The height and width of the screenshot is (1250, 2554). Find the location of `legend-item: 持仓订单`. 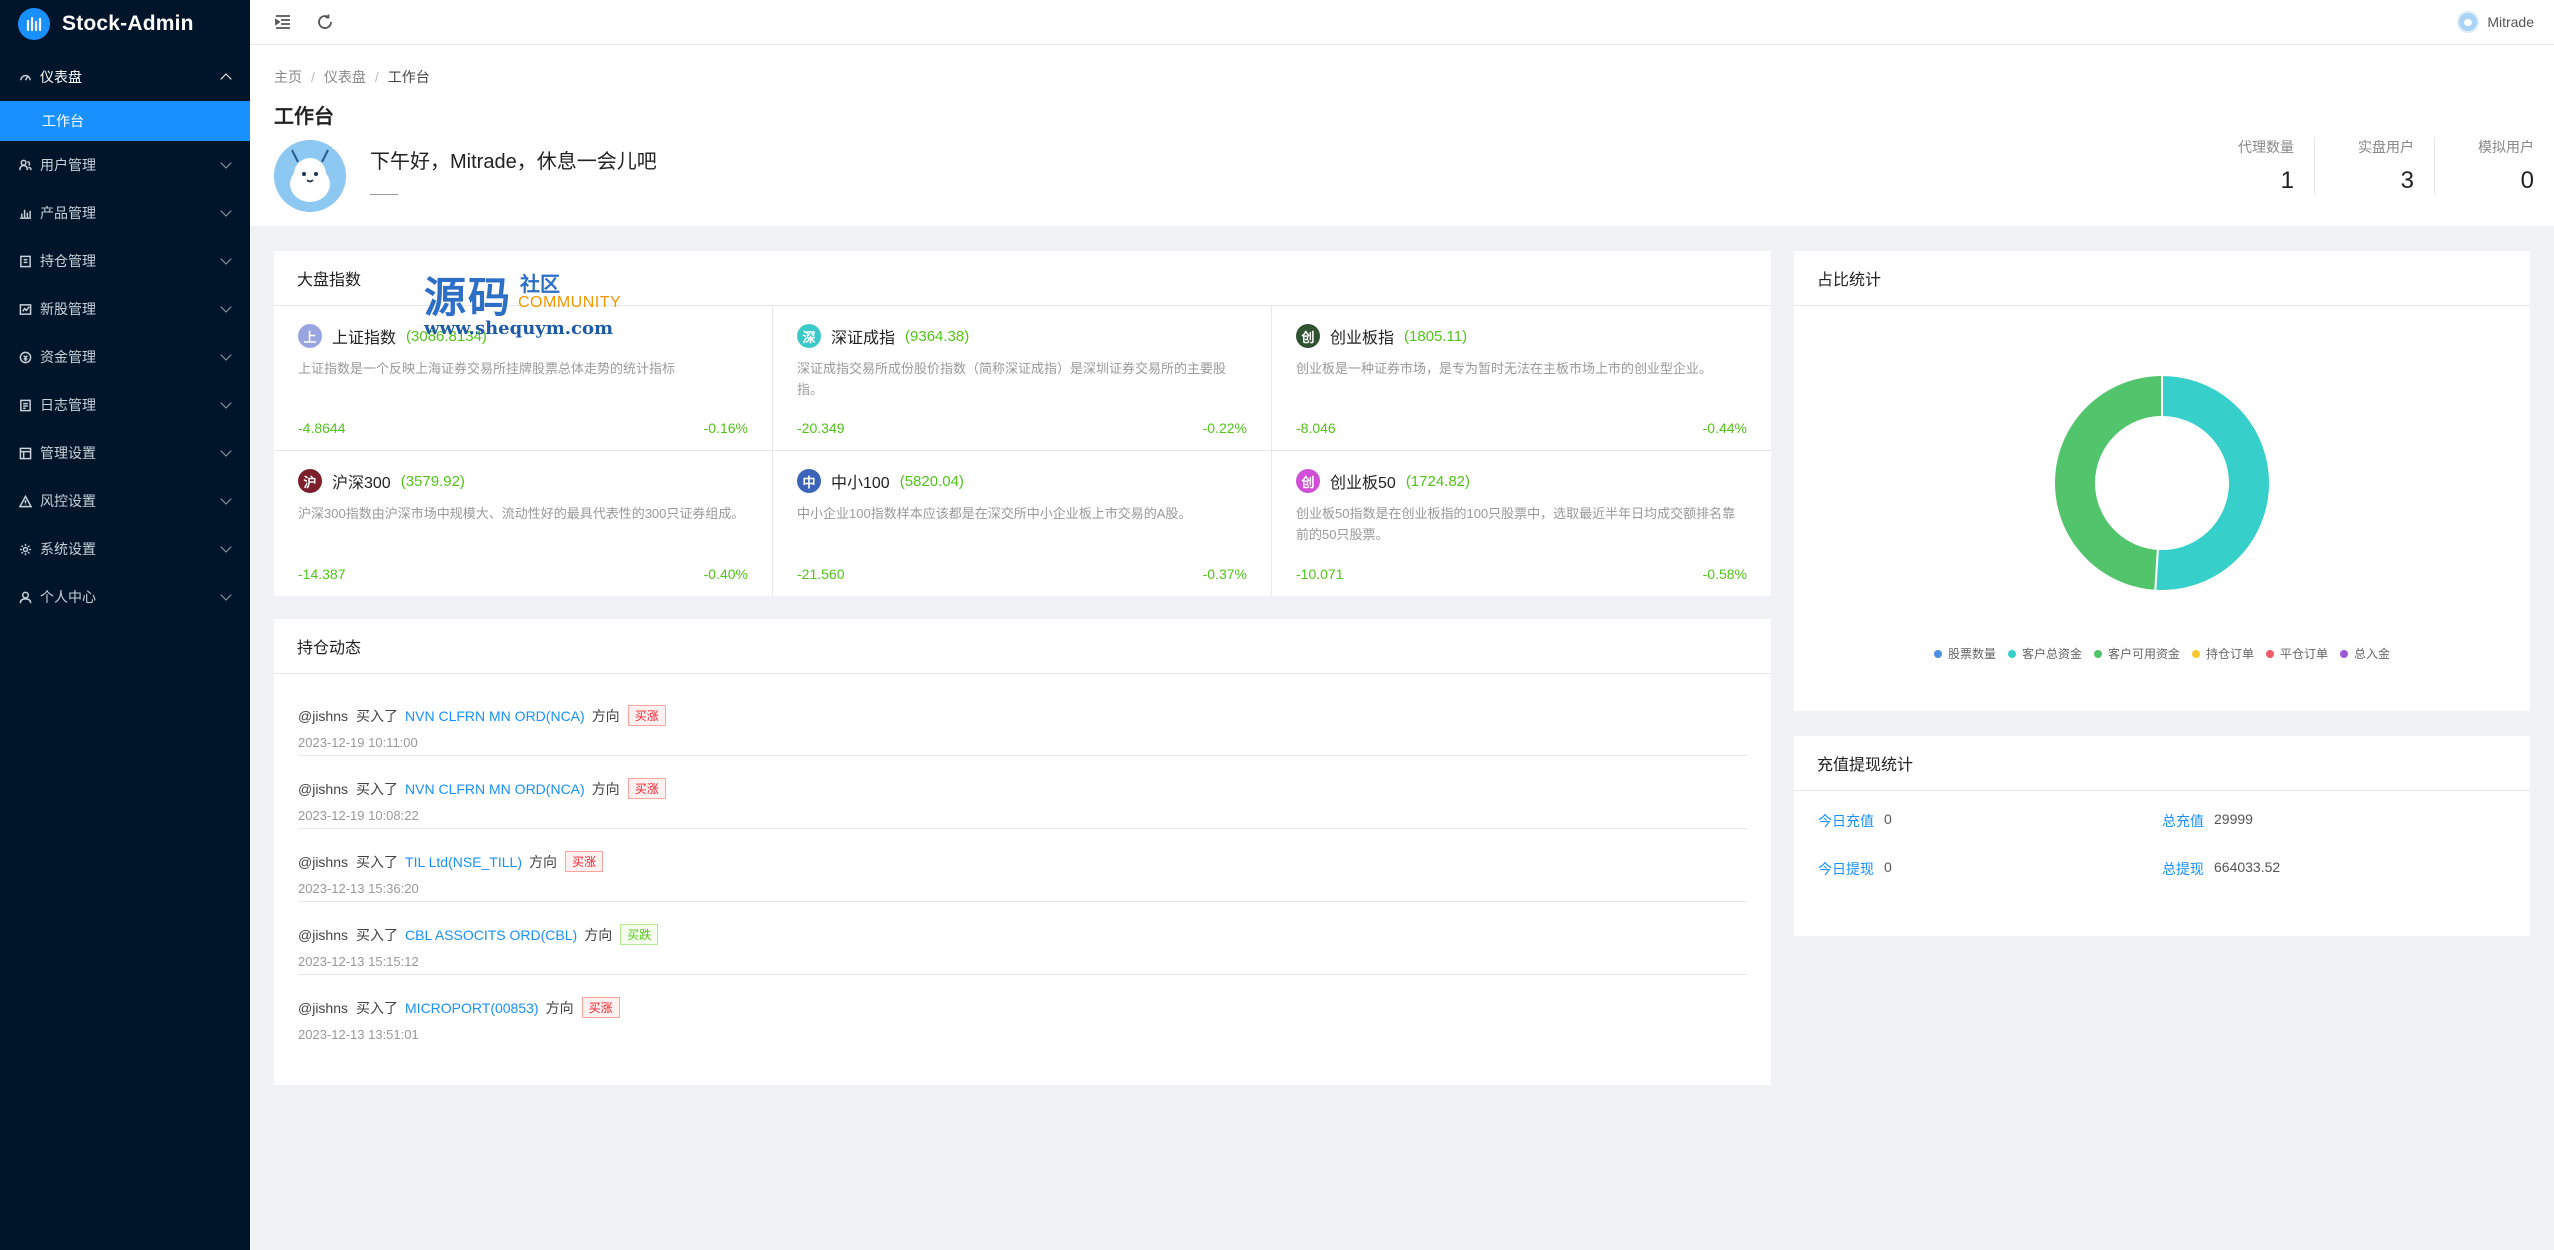

legend-item: 持仓订单 is located at coordinates (2223, 653).